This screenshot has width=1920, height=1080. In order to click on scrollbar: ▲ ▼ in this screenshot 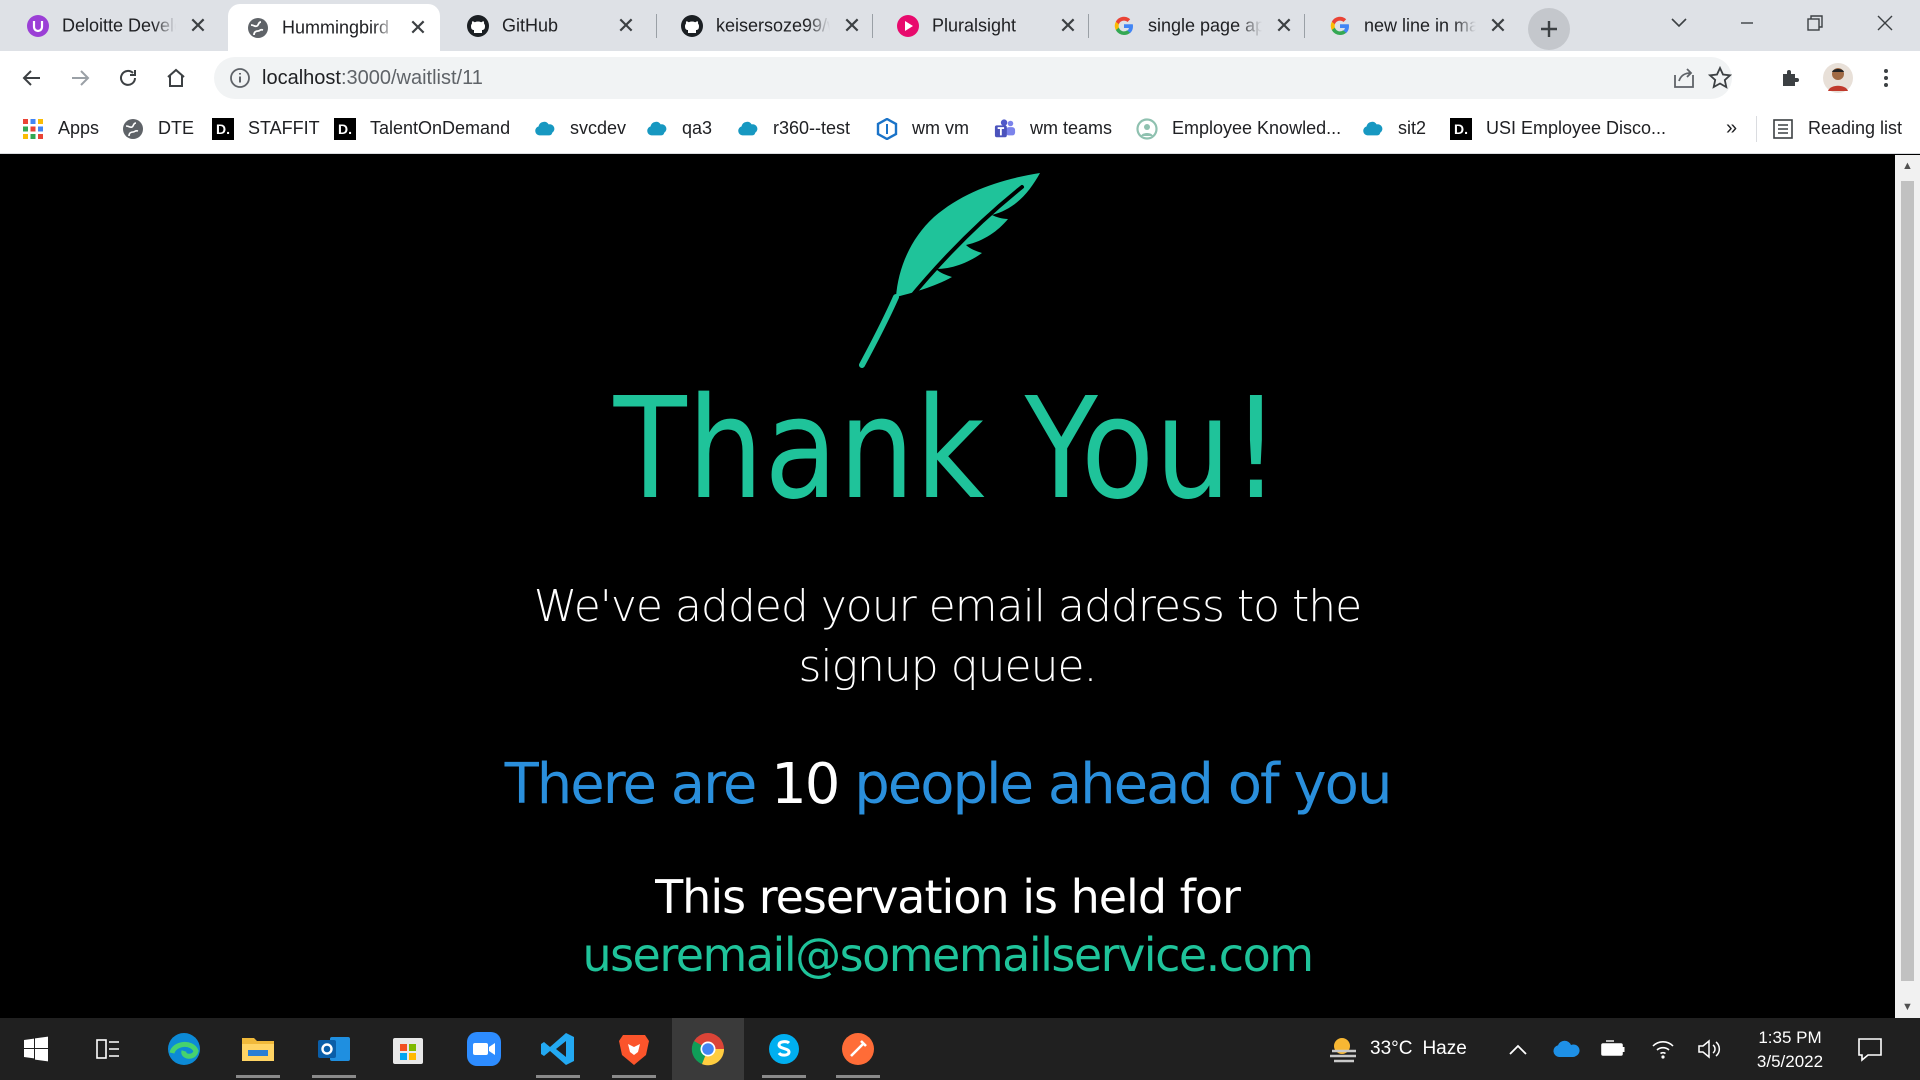, I will do `click(1907, 586)`.